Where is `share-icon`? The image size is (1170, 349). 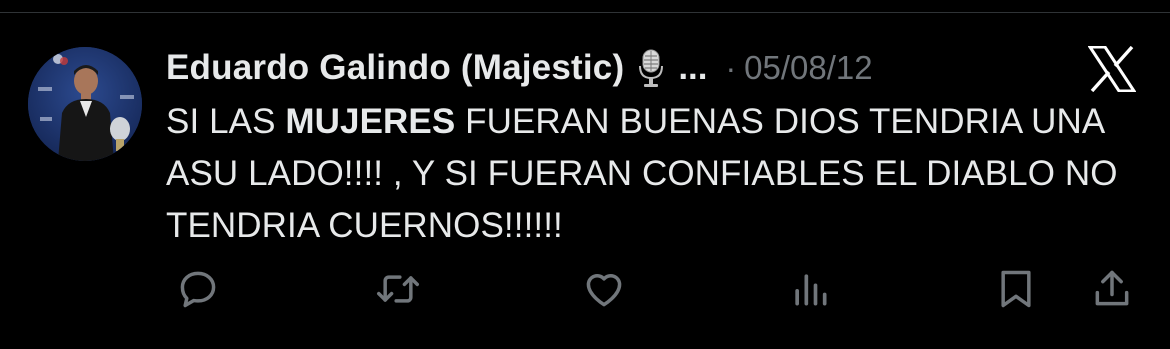 share-icon is located at coordinates (1112, 291).